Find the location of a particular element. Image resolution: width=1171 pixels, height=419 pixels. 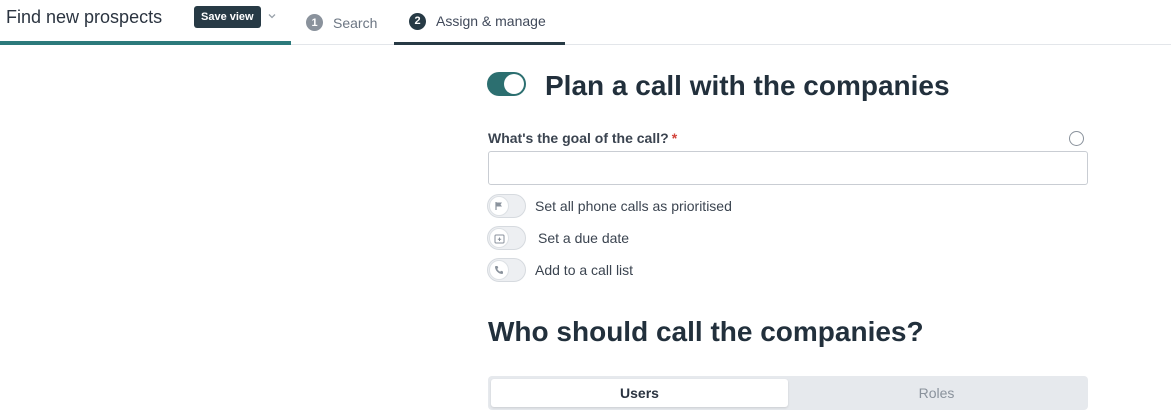

plan-call-title: Plan a call with the companies is located at coordinates (747, 85).